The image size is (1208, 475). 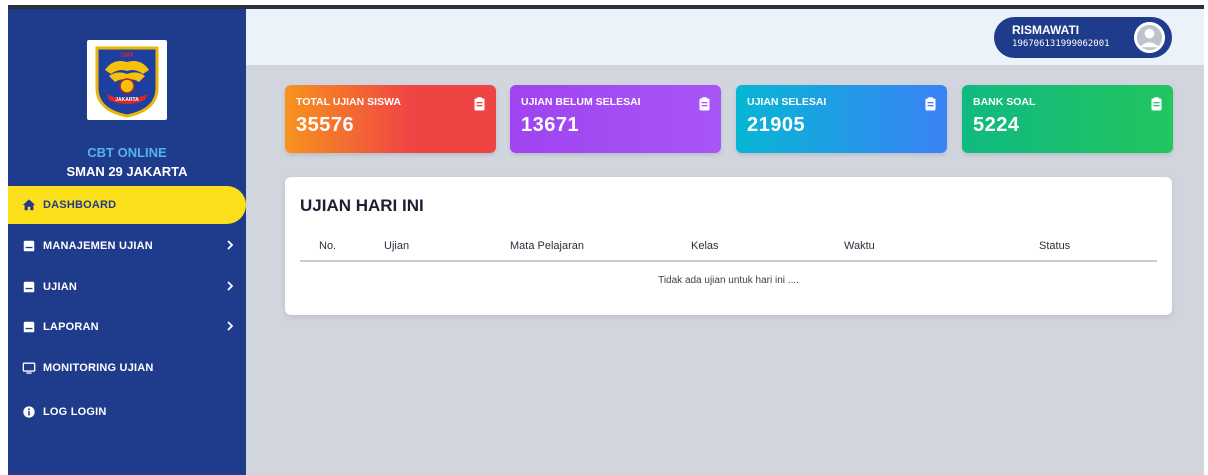 I want to click on card-value: 5224, so click(x=996, y=125).